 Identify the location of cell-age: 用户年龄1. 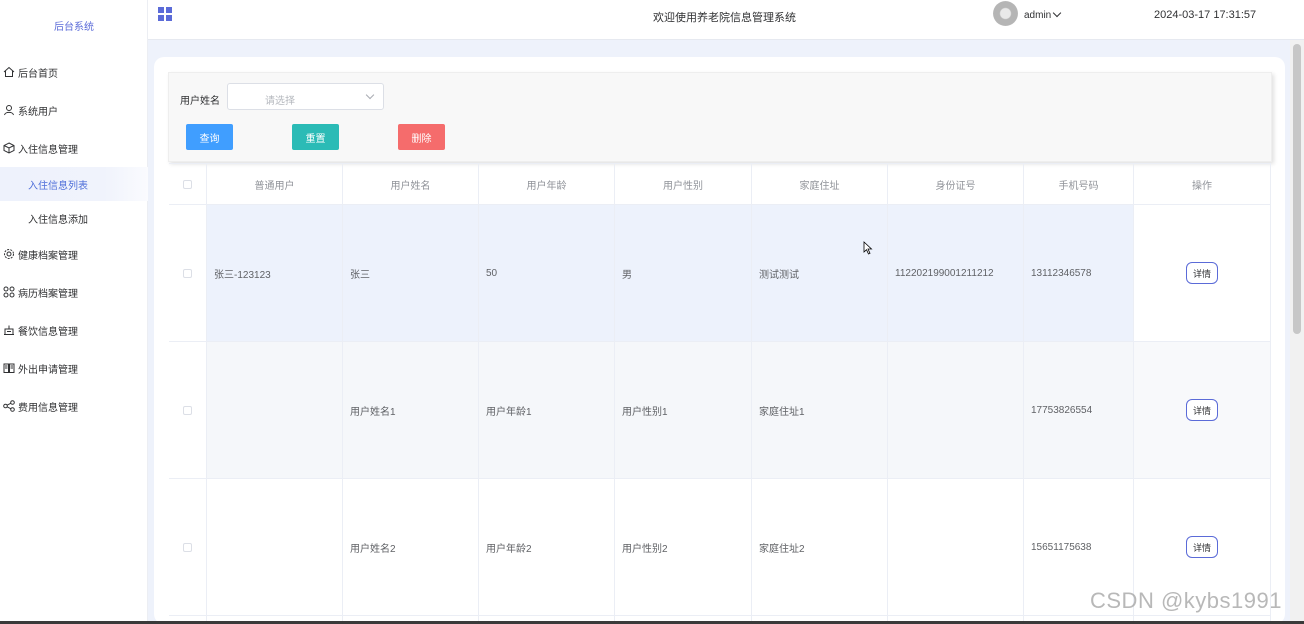
(547, 410).